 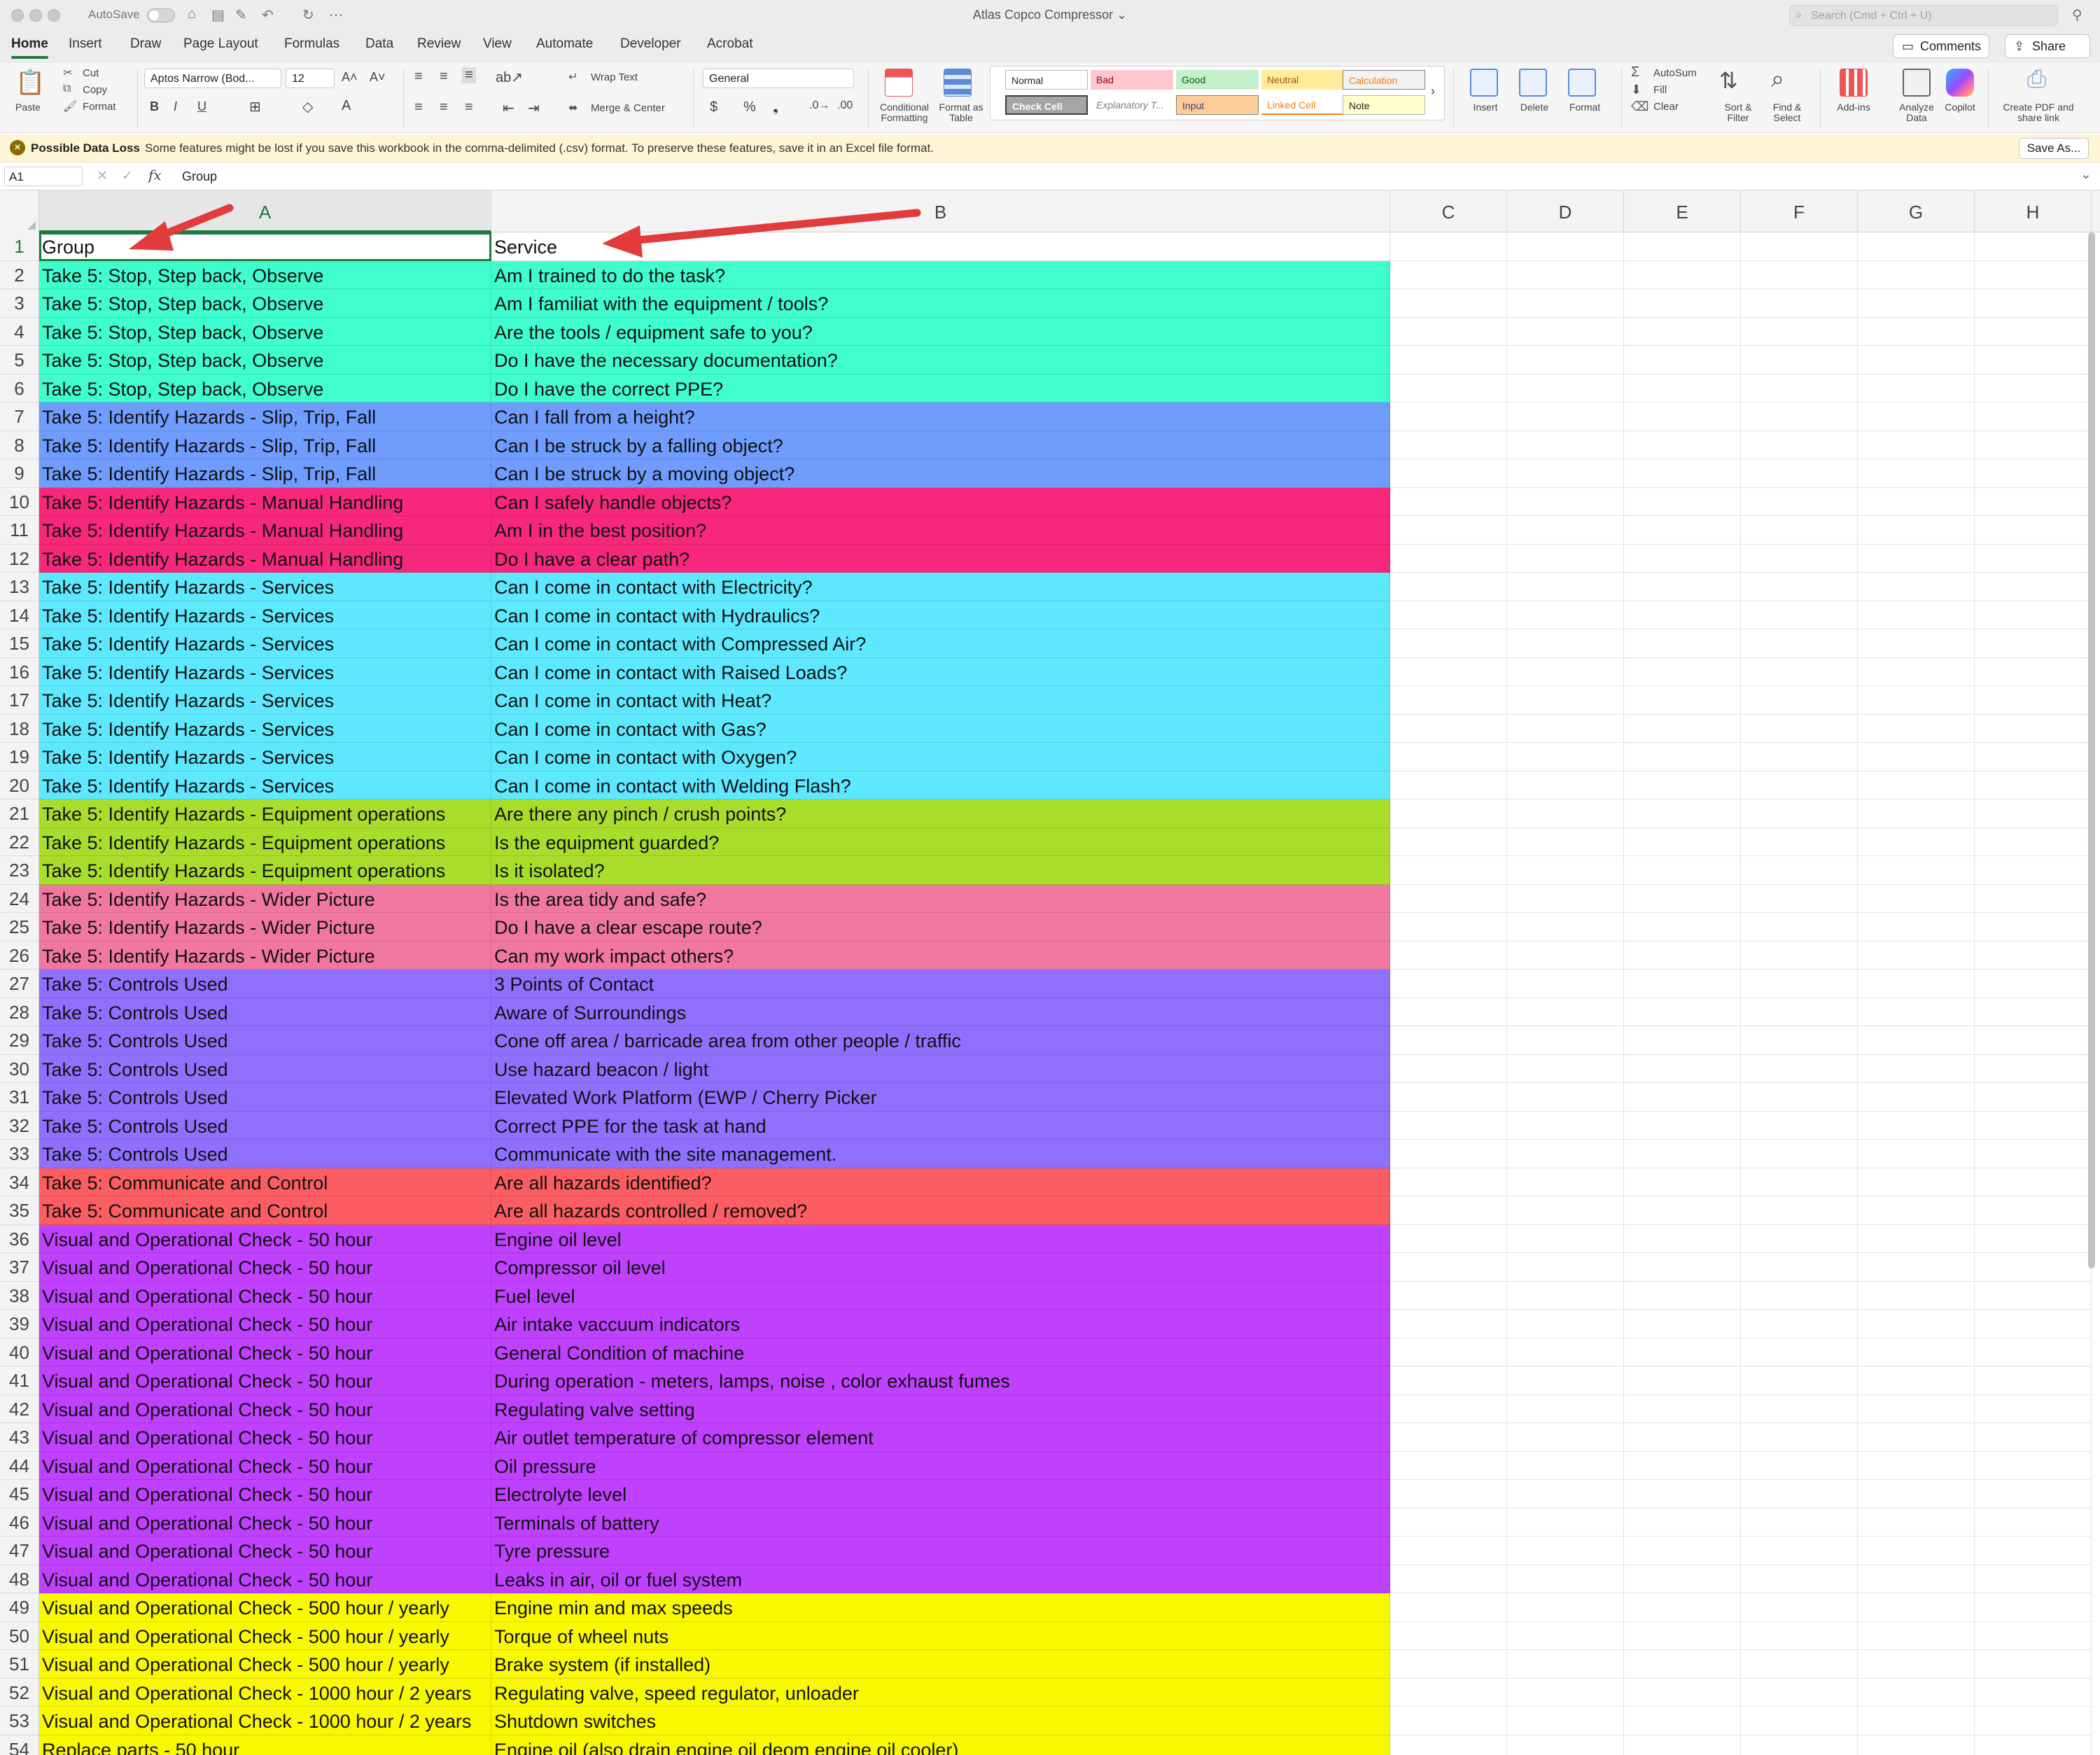 I want to click on group-cell: Take 5: Identify Hazards - Services, so click(x=265, y=643).